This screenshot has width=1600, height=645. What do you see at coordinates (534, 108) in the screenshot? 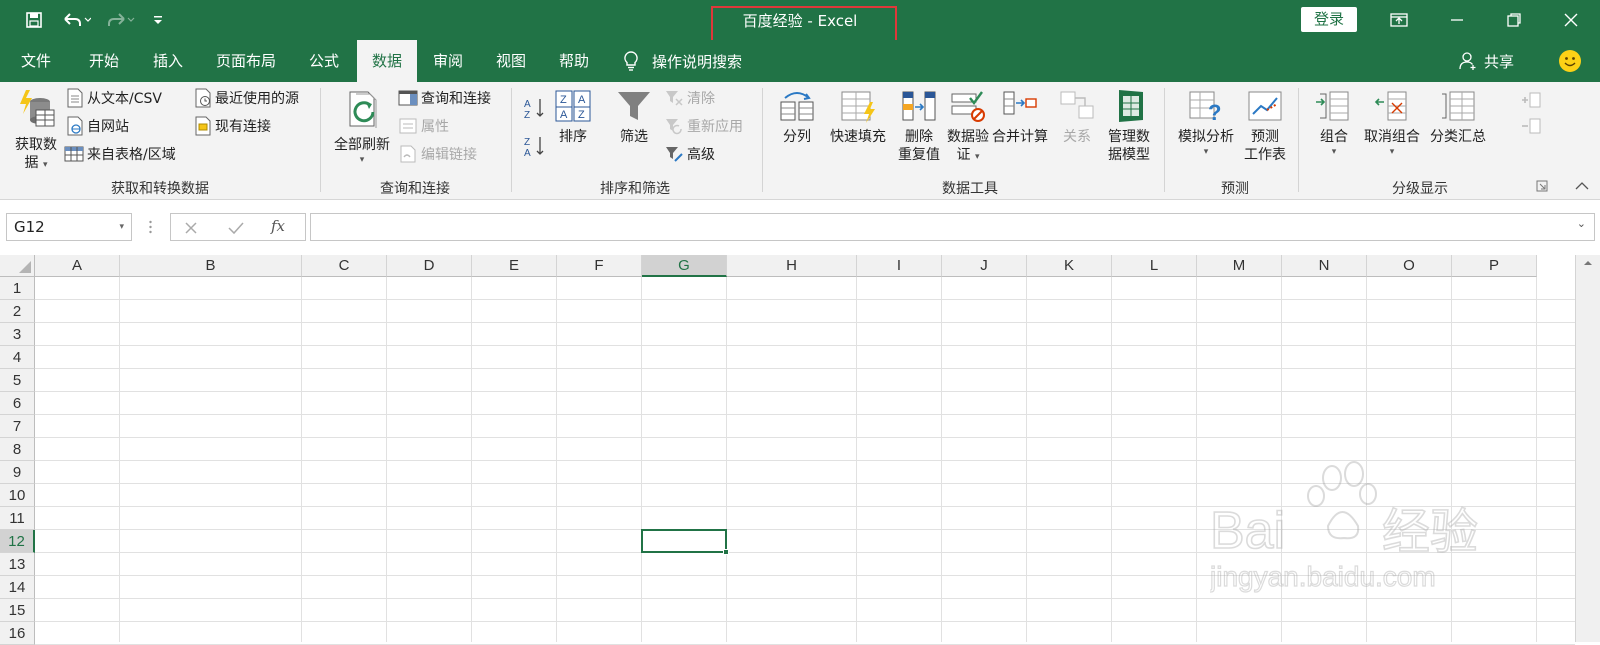
I see `sort-ascending-button: AZ` at bounding box center [534, 108].